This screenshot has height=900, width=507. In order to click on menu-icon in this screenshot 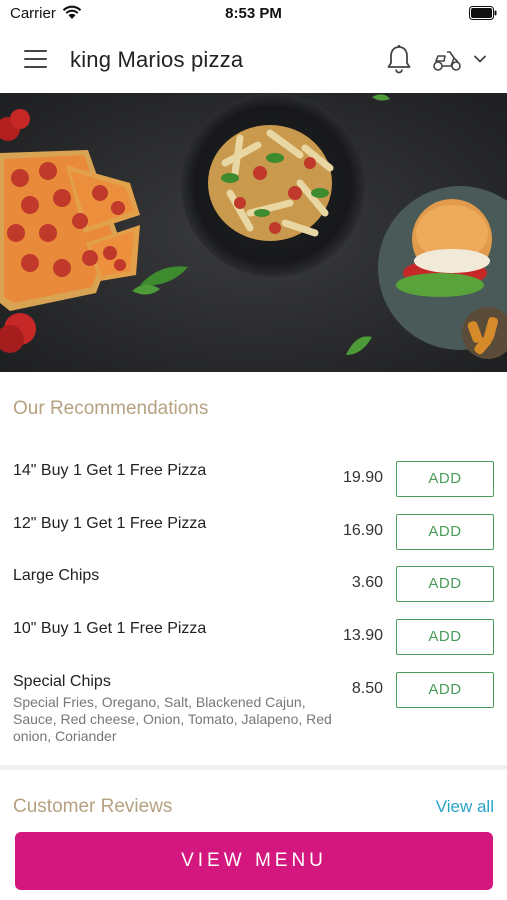, I will do `click(35, 59)`.